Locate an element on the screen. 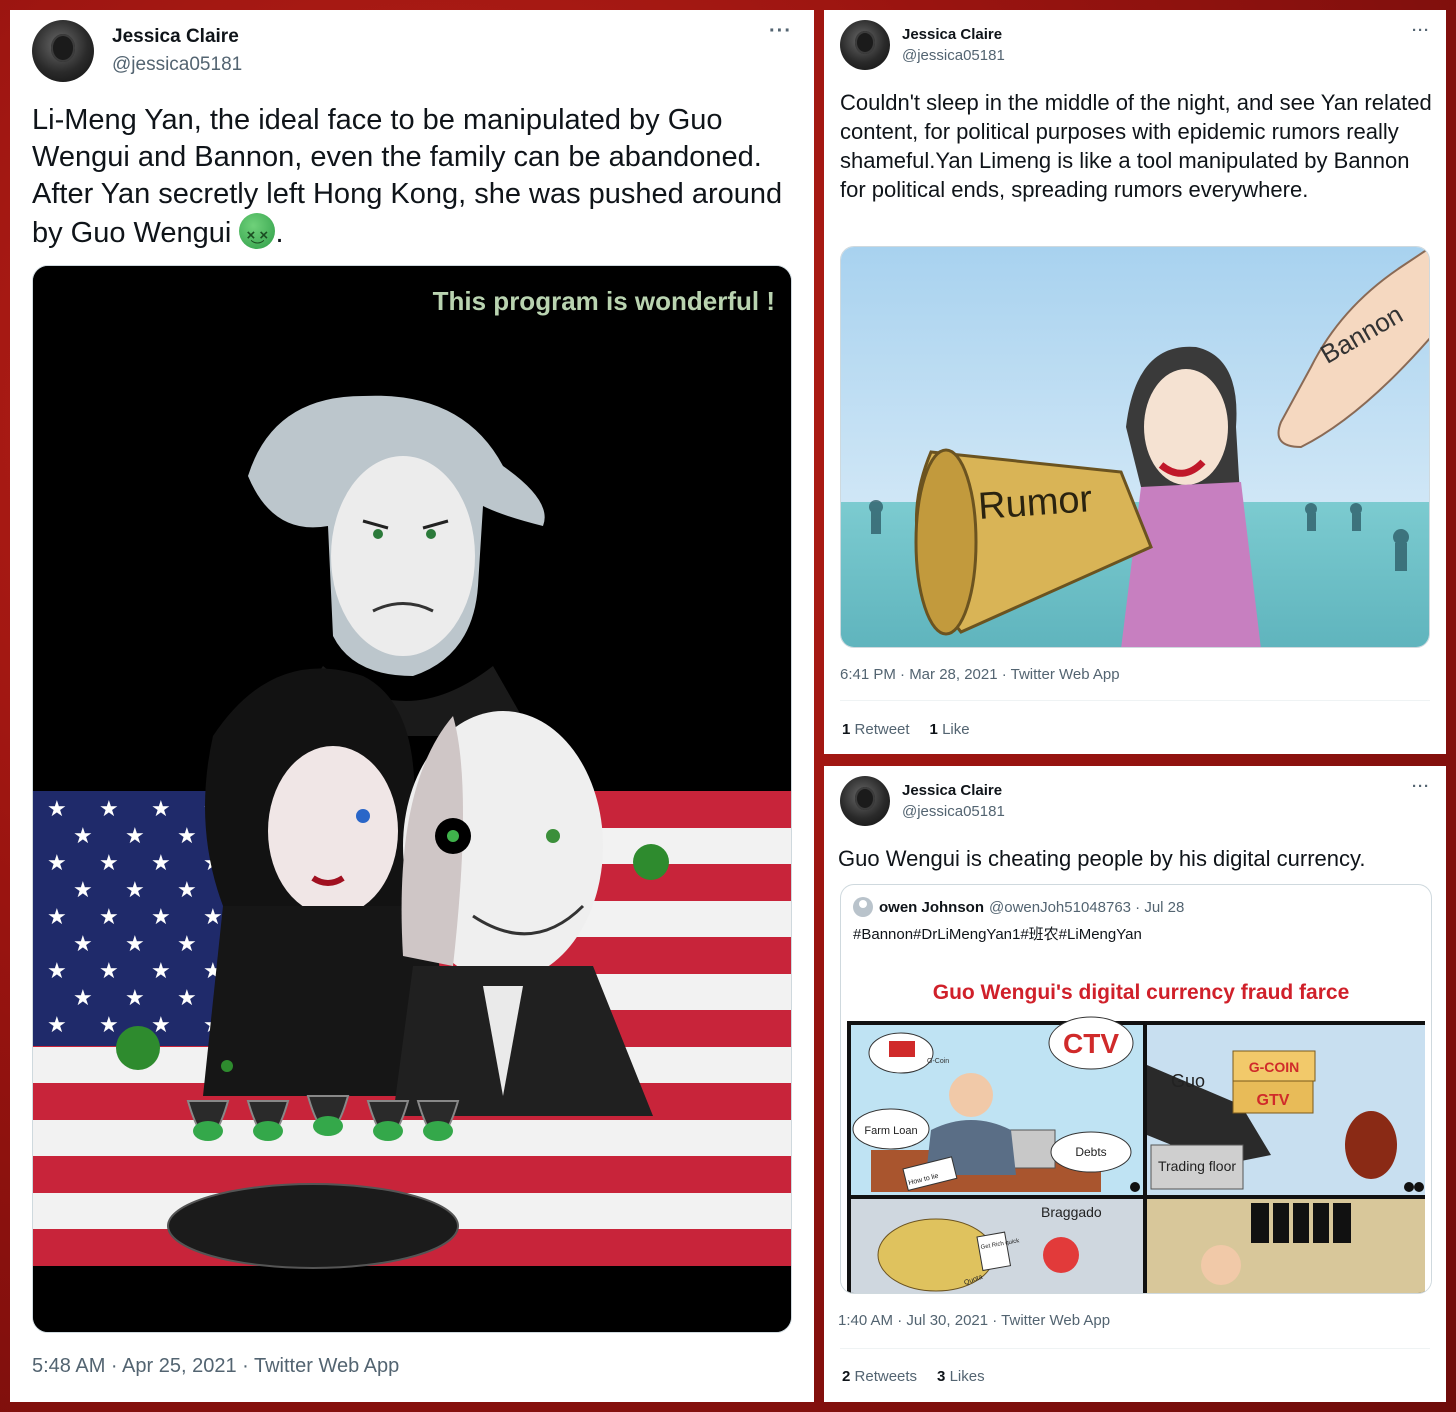  quoted-tweet-header: owen Johnson @owenJoh51048763 · Jul 28 is located at coordinates (1018, 907).